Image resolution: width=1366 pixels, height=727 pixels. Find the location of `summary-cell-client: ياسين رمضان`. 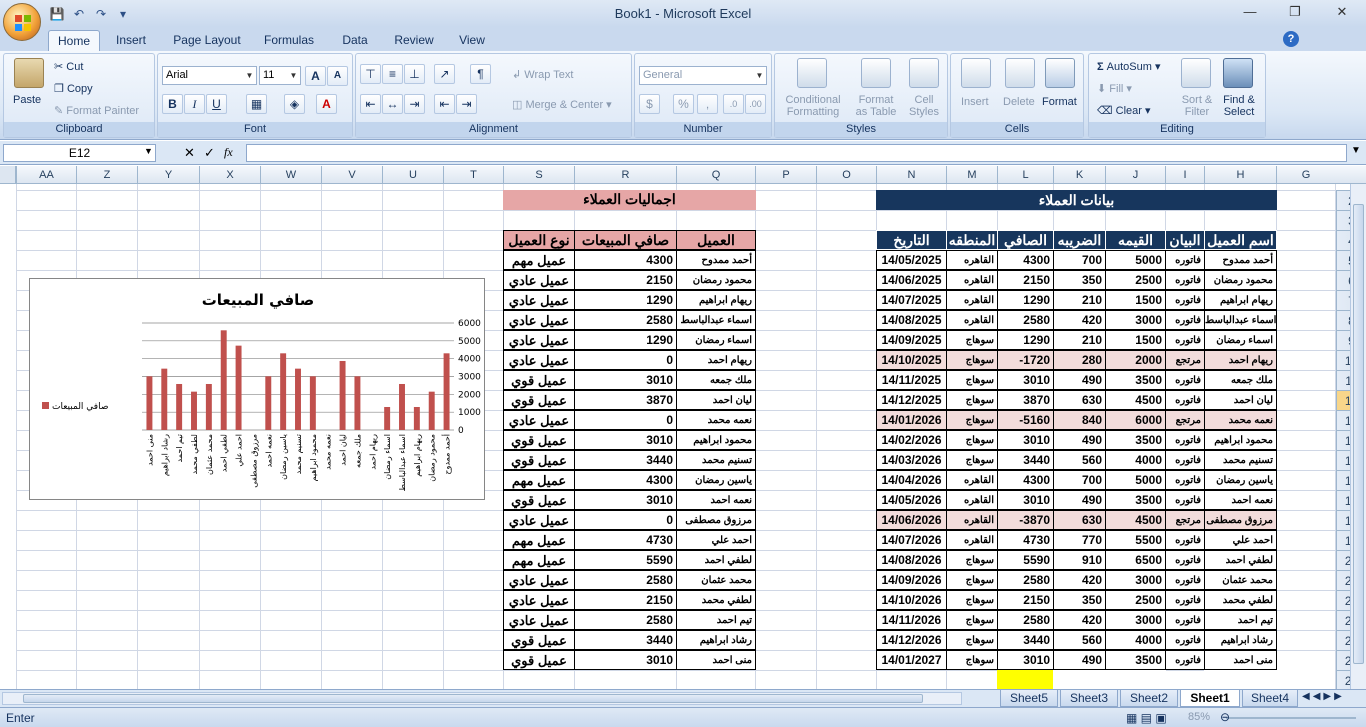

summary-cell-client: ياسين رمضان is located at coordinates (716, 480).